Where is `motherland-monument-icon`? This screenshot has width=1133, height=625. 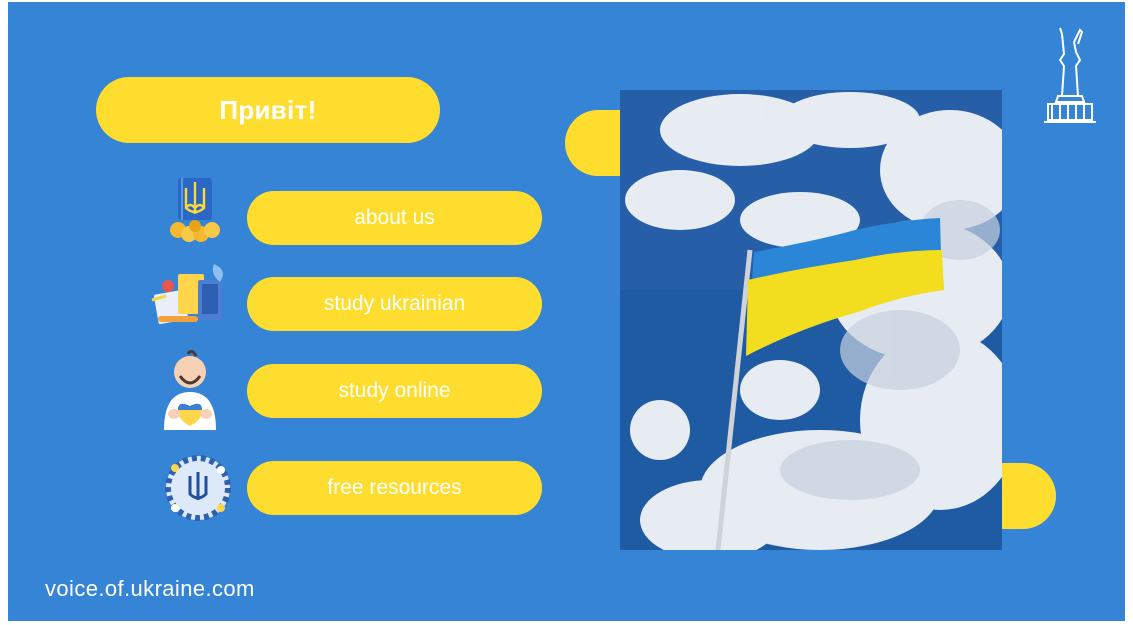 motherland-monument-icon is located at coordinates (1070, 76).